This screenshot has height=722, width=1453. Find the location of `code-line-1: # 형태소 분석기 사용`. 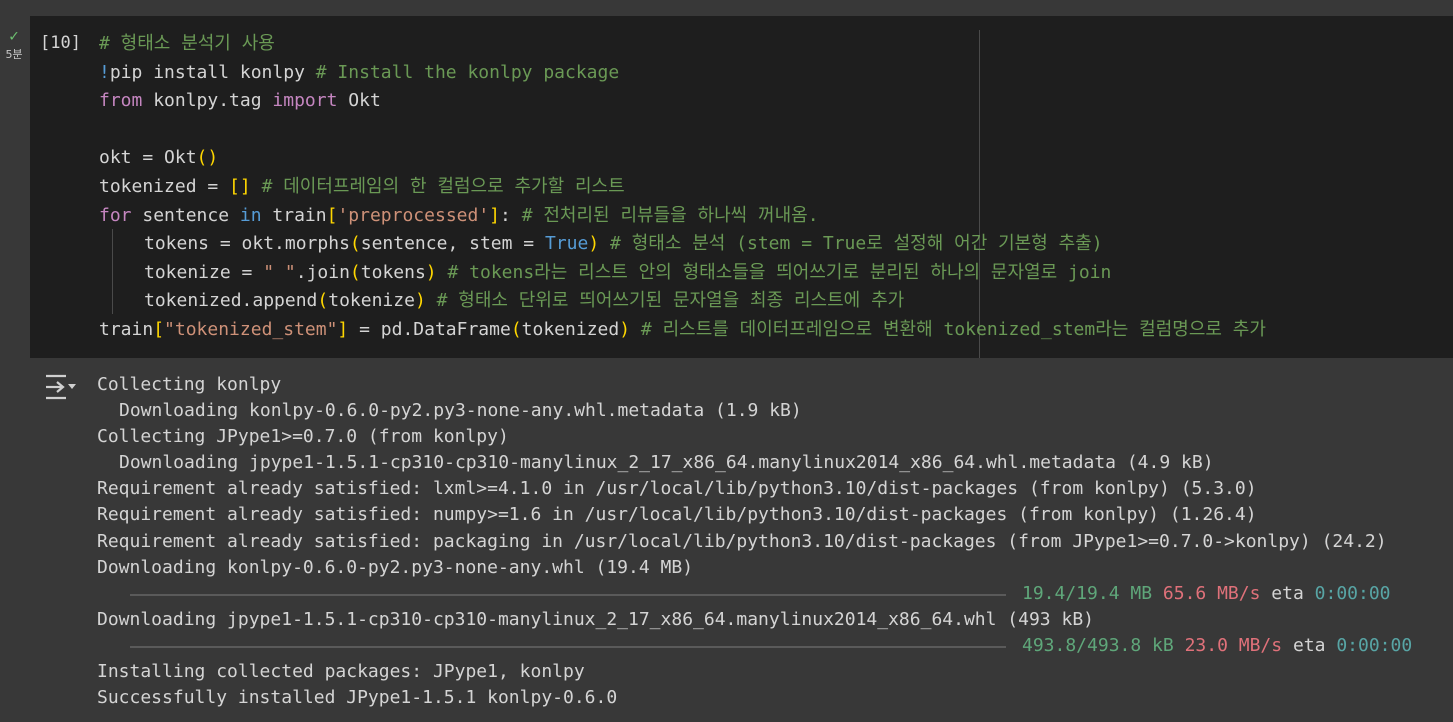

code-line-1: # 형태소 분석기 사용 is located at coordinates (187, 43).